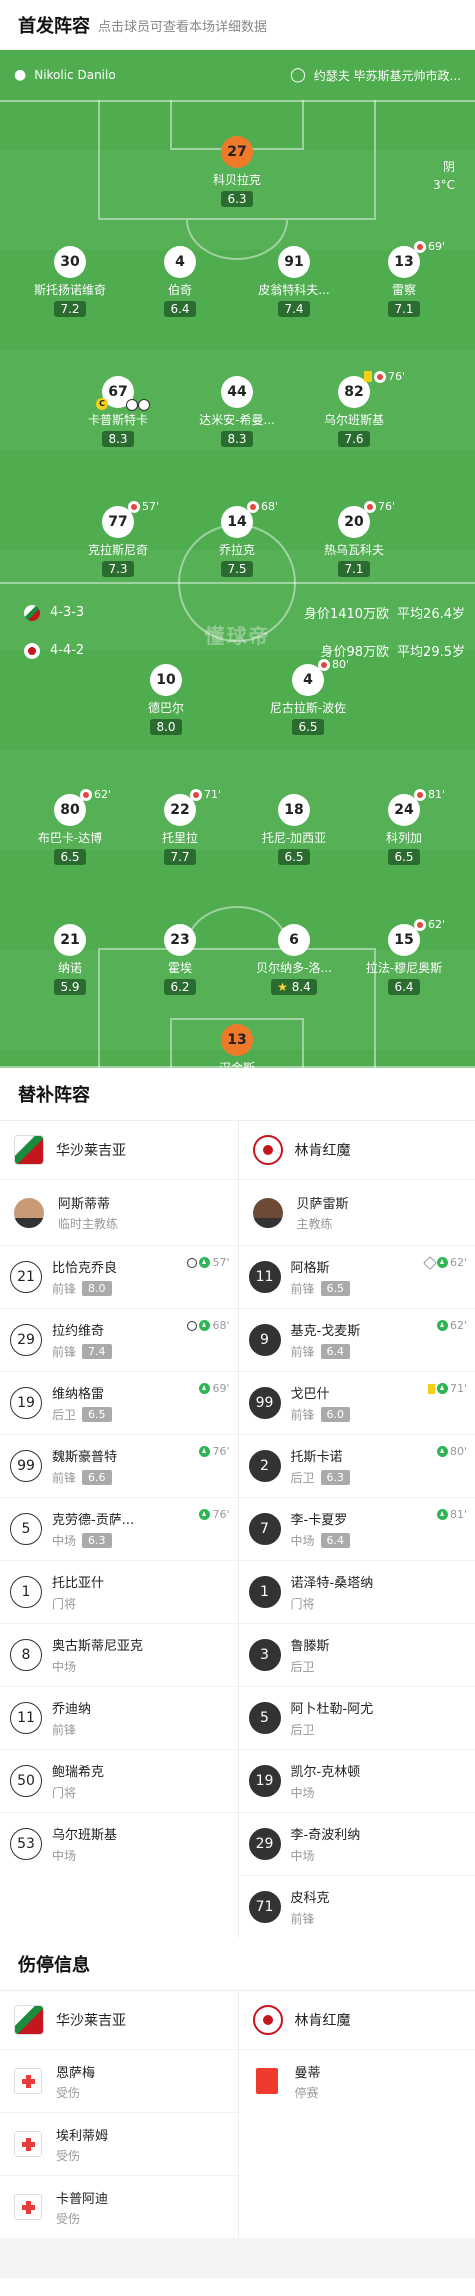  I want to click on home-player-4: 4 伯奇 6.4, so click(180, 281).